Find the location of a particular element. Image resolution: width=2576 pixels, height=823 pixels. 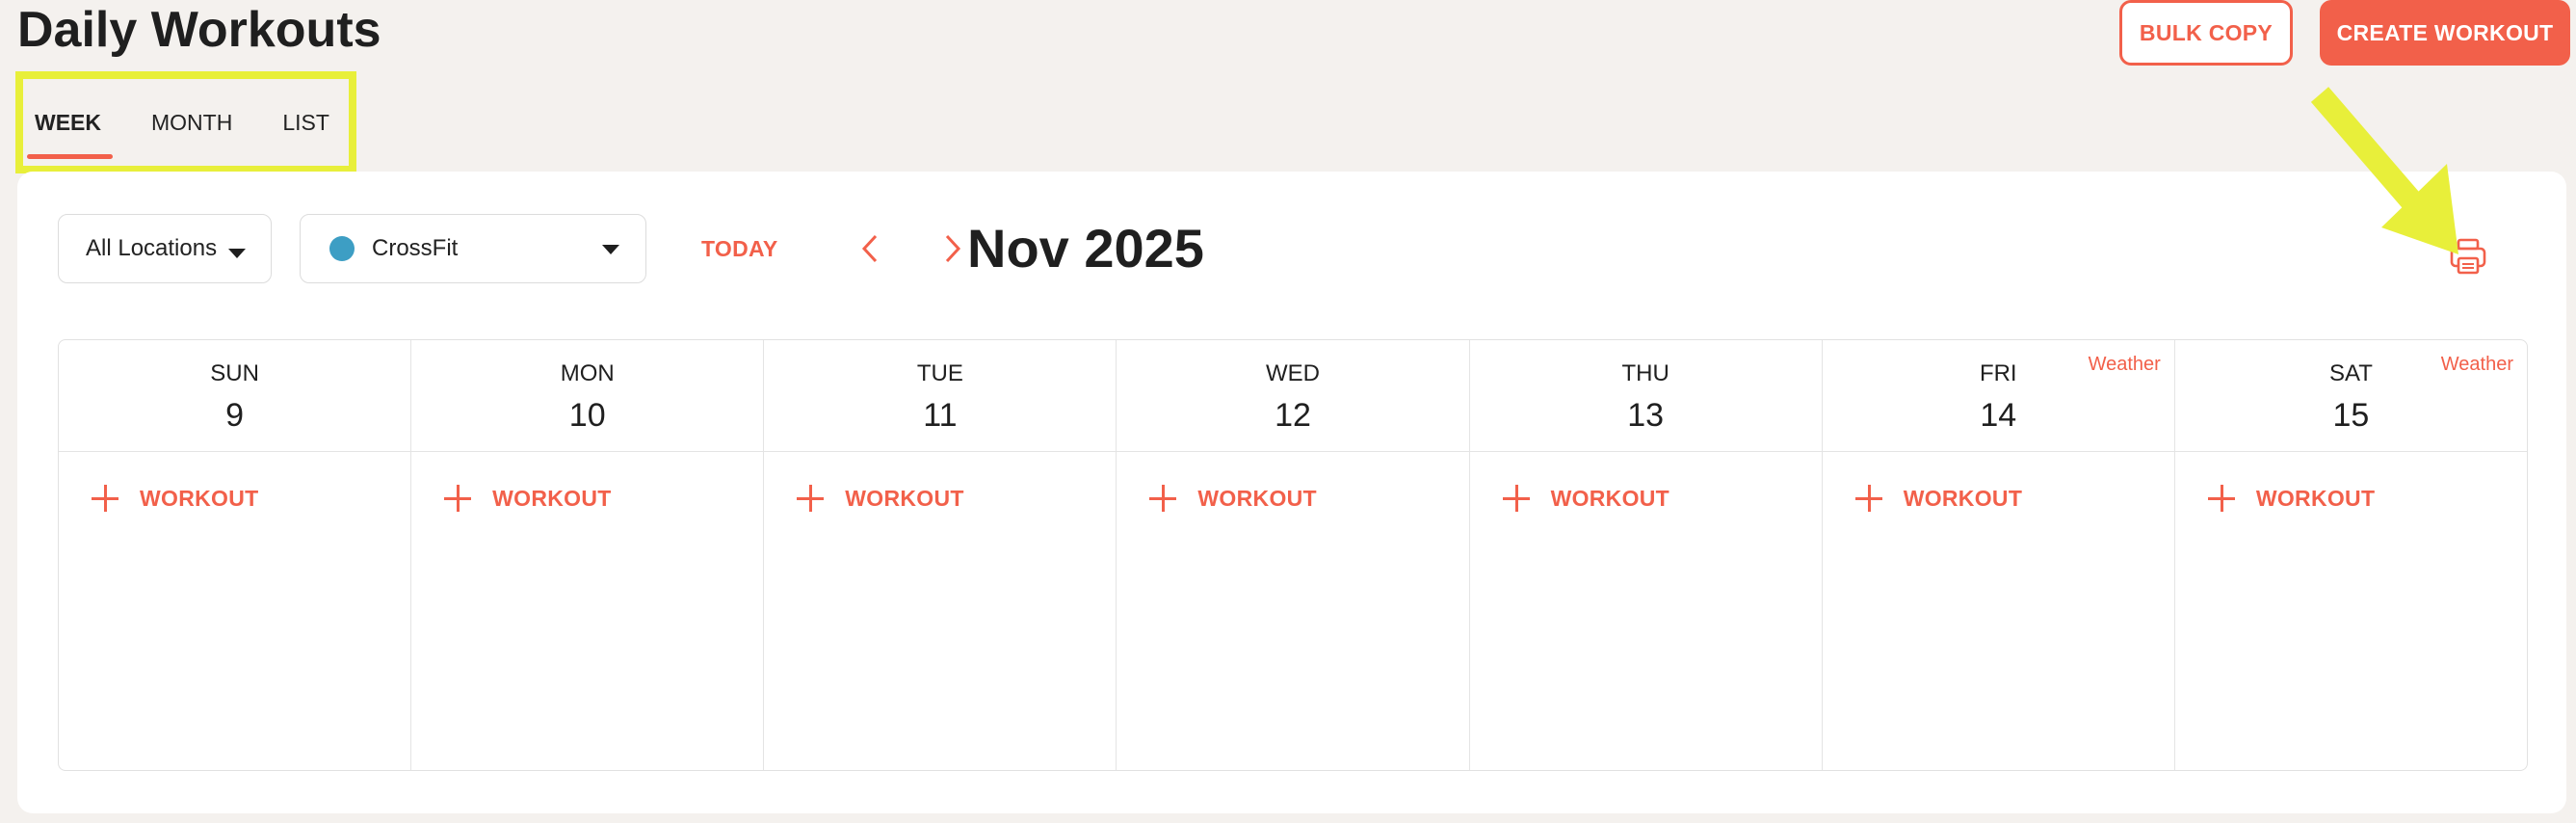

program-select-value: CrossFit is located at coordinates (415, 248).